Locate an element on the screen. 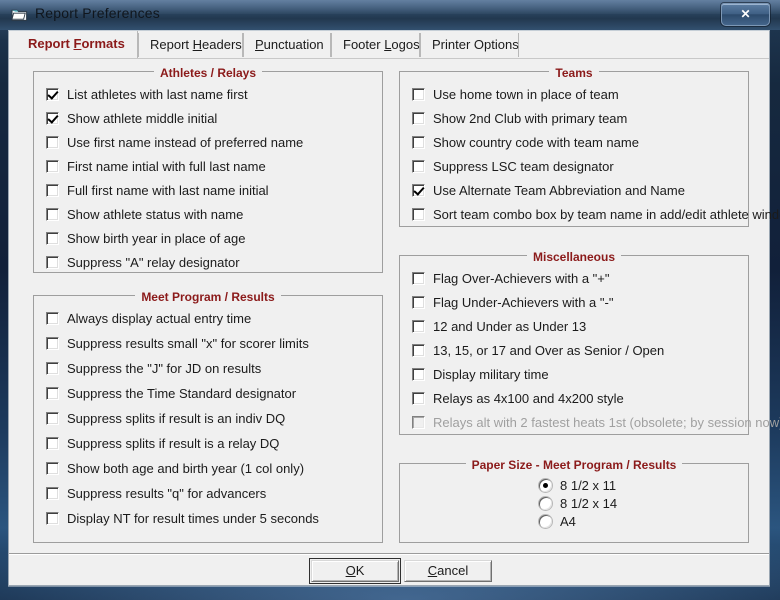 This screenshot has height=600, width=780. checkbox-meet-9-checkbox-icon is located at coordinates (52, 518).